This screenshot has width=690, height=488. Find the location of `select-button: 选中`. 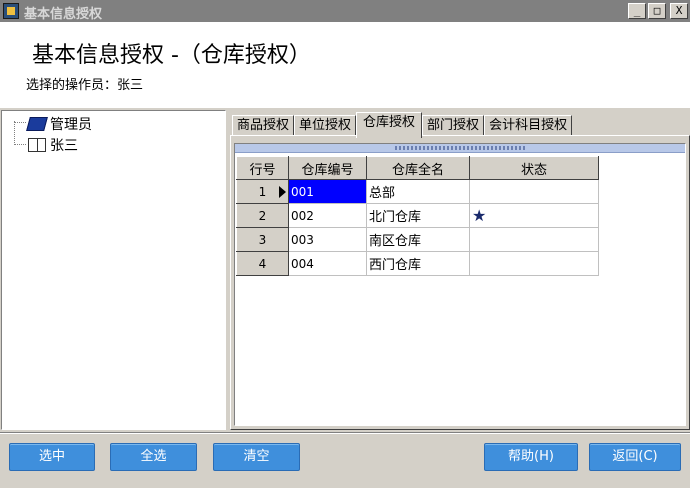

select-button: 选中 is located at coordinates (52, 457).